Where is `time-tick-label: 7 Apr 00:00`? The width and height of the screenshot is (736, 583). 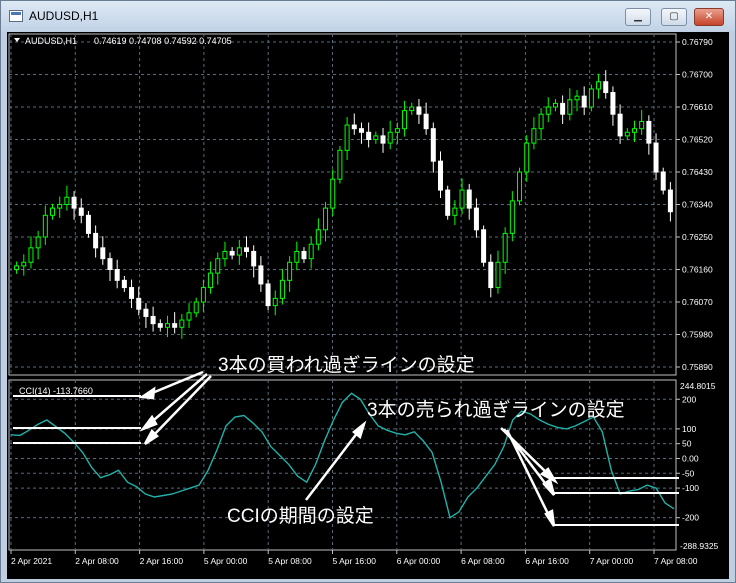 time-tick-label: 7 Apr 00:00 is located at coordinates (612, 561).